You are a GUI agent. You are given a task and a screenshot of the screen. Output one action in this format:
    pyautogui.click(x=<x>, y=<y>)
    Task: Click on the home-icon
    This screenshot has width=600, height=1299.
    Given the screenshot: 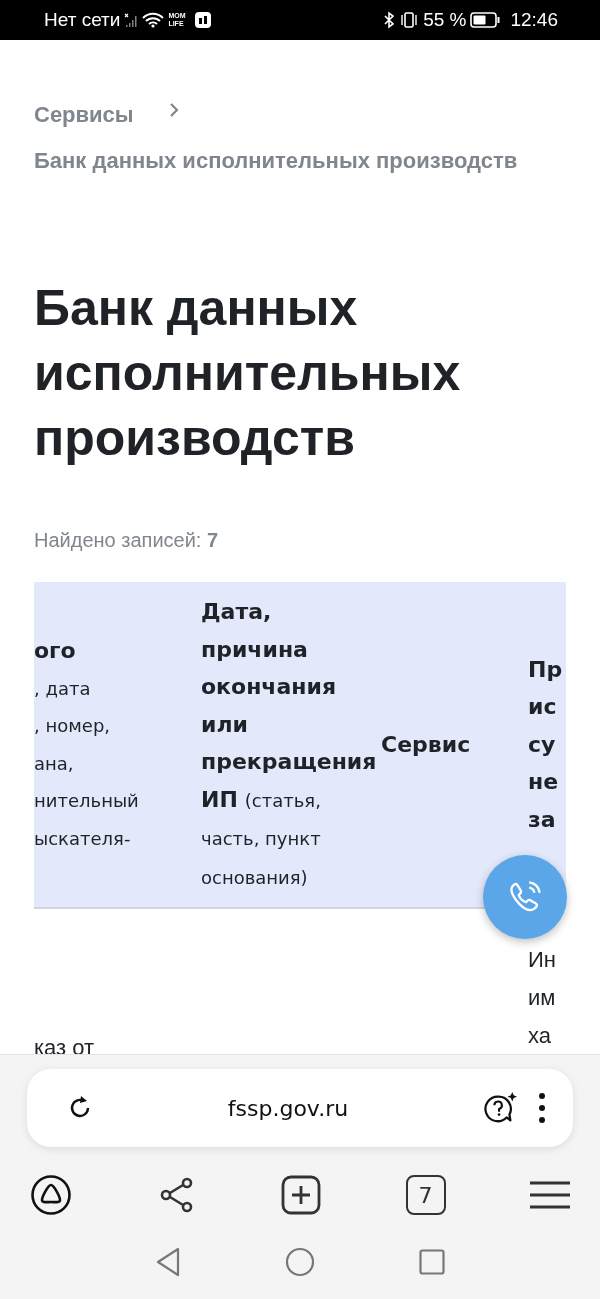 What is the action you would take?
    pyautogui.click(x=300, y=1262)
    